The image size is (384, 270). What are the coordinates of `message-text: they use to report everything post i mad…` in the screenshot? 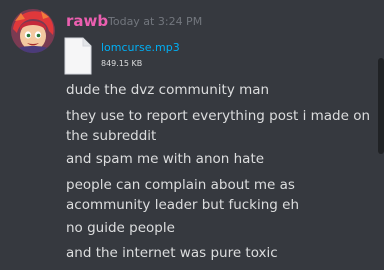 It's located at (218, 126).